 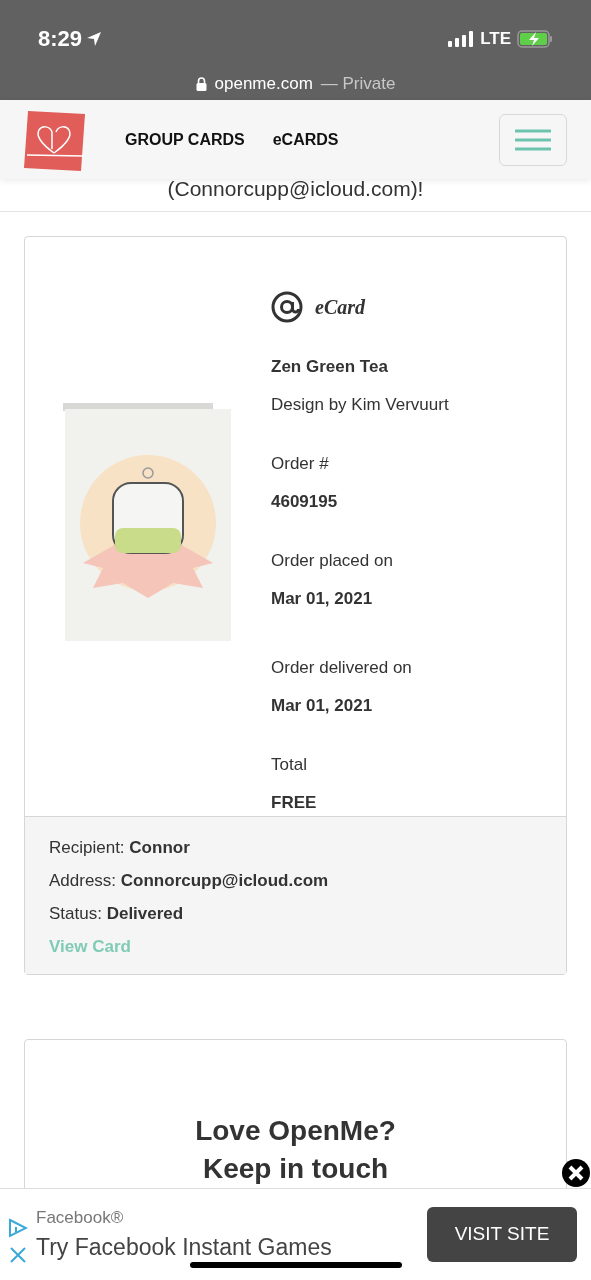 What do you see at coordinates (54, 139) in the screenshot?
I see `logo-icon` at bounding box center [54, 139].